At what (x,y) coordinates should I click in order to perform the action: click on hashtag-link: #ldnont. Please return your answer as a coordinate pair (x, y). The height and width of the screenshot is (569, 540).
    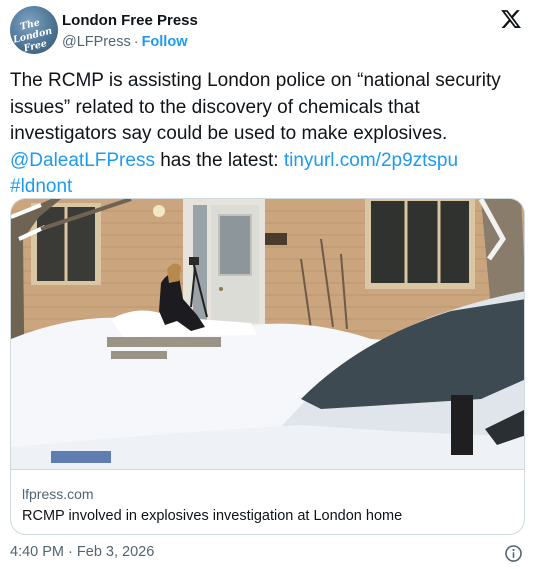
    Looking at the image, I should click on (41, 186).